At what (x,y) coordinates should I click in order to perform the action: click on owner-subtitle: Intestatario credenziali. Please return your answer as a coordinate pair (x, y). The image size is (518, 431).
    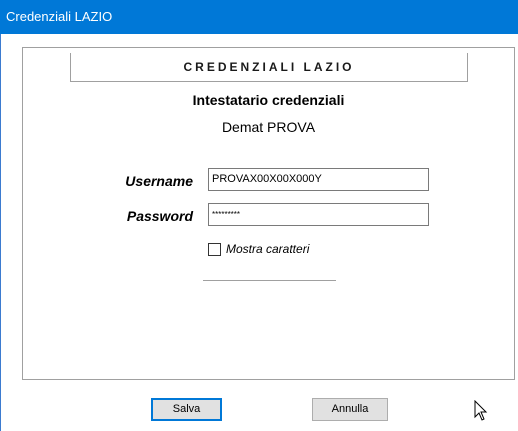
    Looking at the image, I should click on (268, 100).